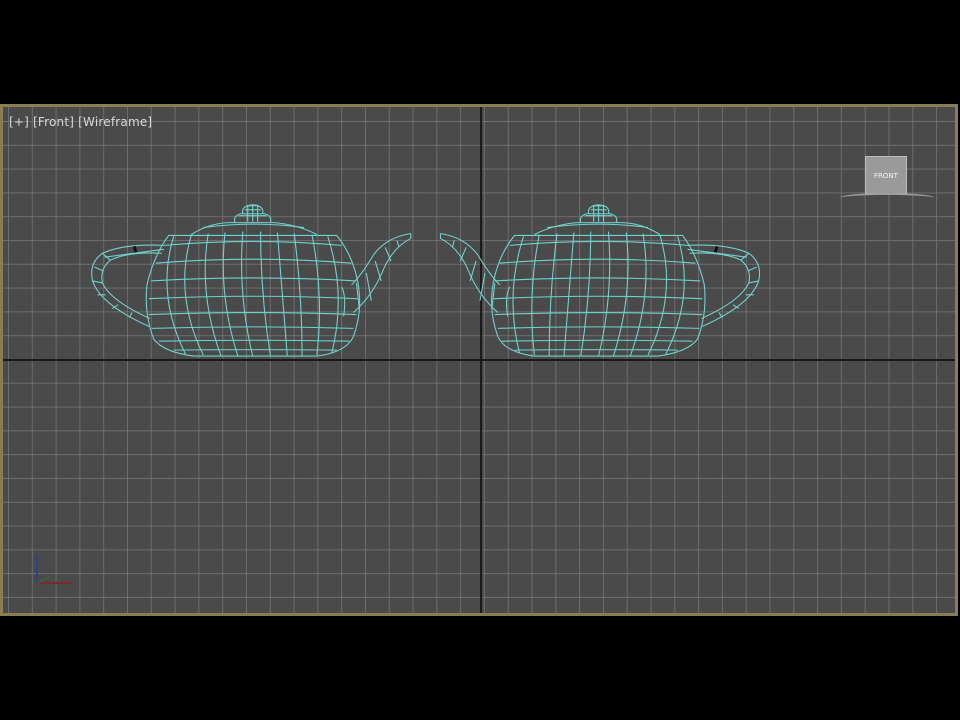 Image resolution: width=960 pixels, height=720 pixels. I want to click on teapot-right, so click(600, 280).